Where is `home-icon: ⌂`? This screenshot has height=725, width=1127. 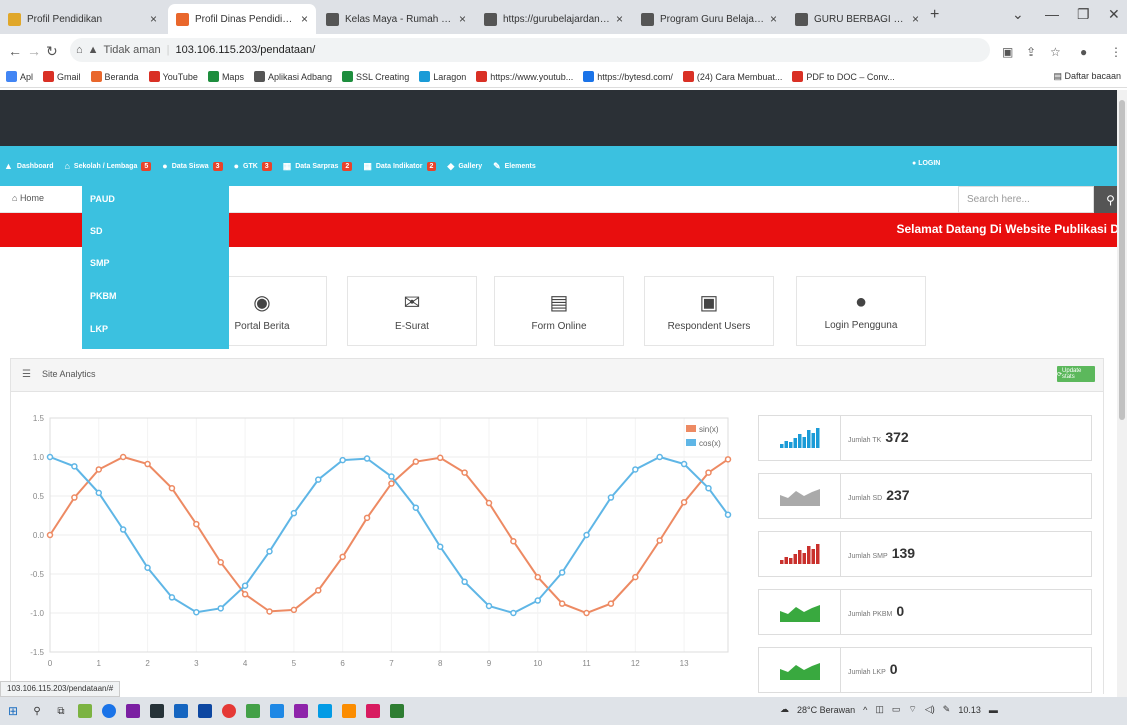 home-icon: ⌂ is located at coordinates (79, 50).